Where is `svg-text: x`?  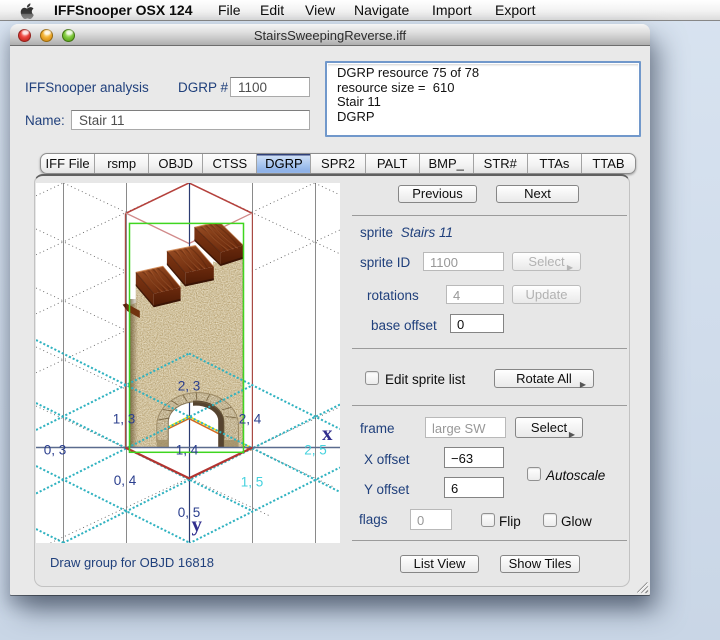 svg-text: x is located at coordinates (327, 433).